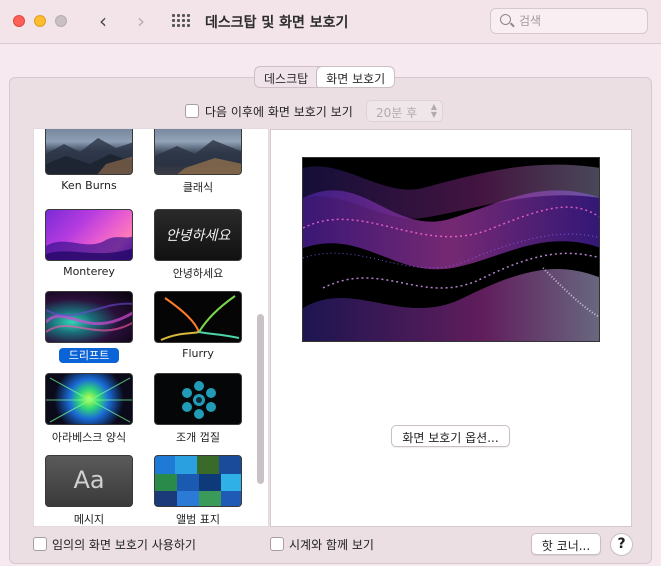 This screenshot has width=661, height=566. What do you see at coordinates (103, 21) in the screenshot?
I see `back-icon: ‹` at bounding box center [103, 21].